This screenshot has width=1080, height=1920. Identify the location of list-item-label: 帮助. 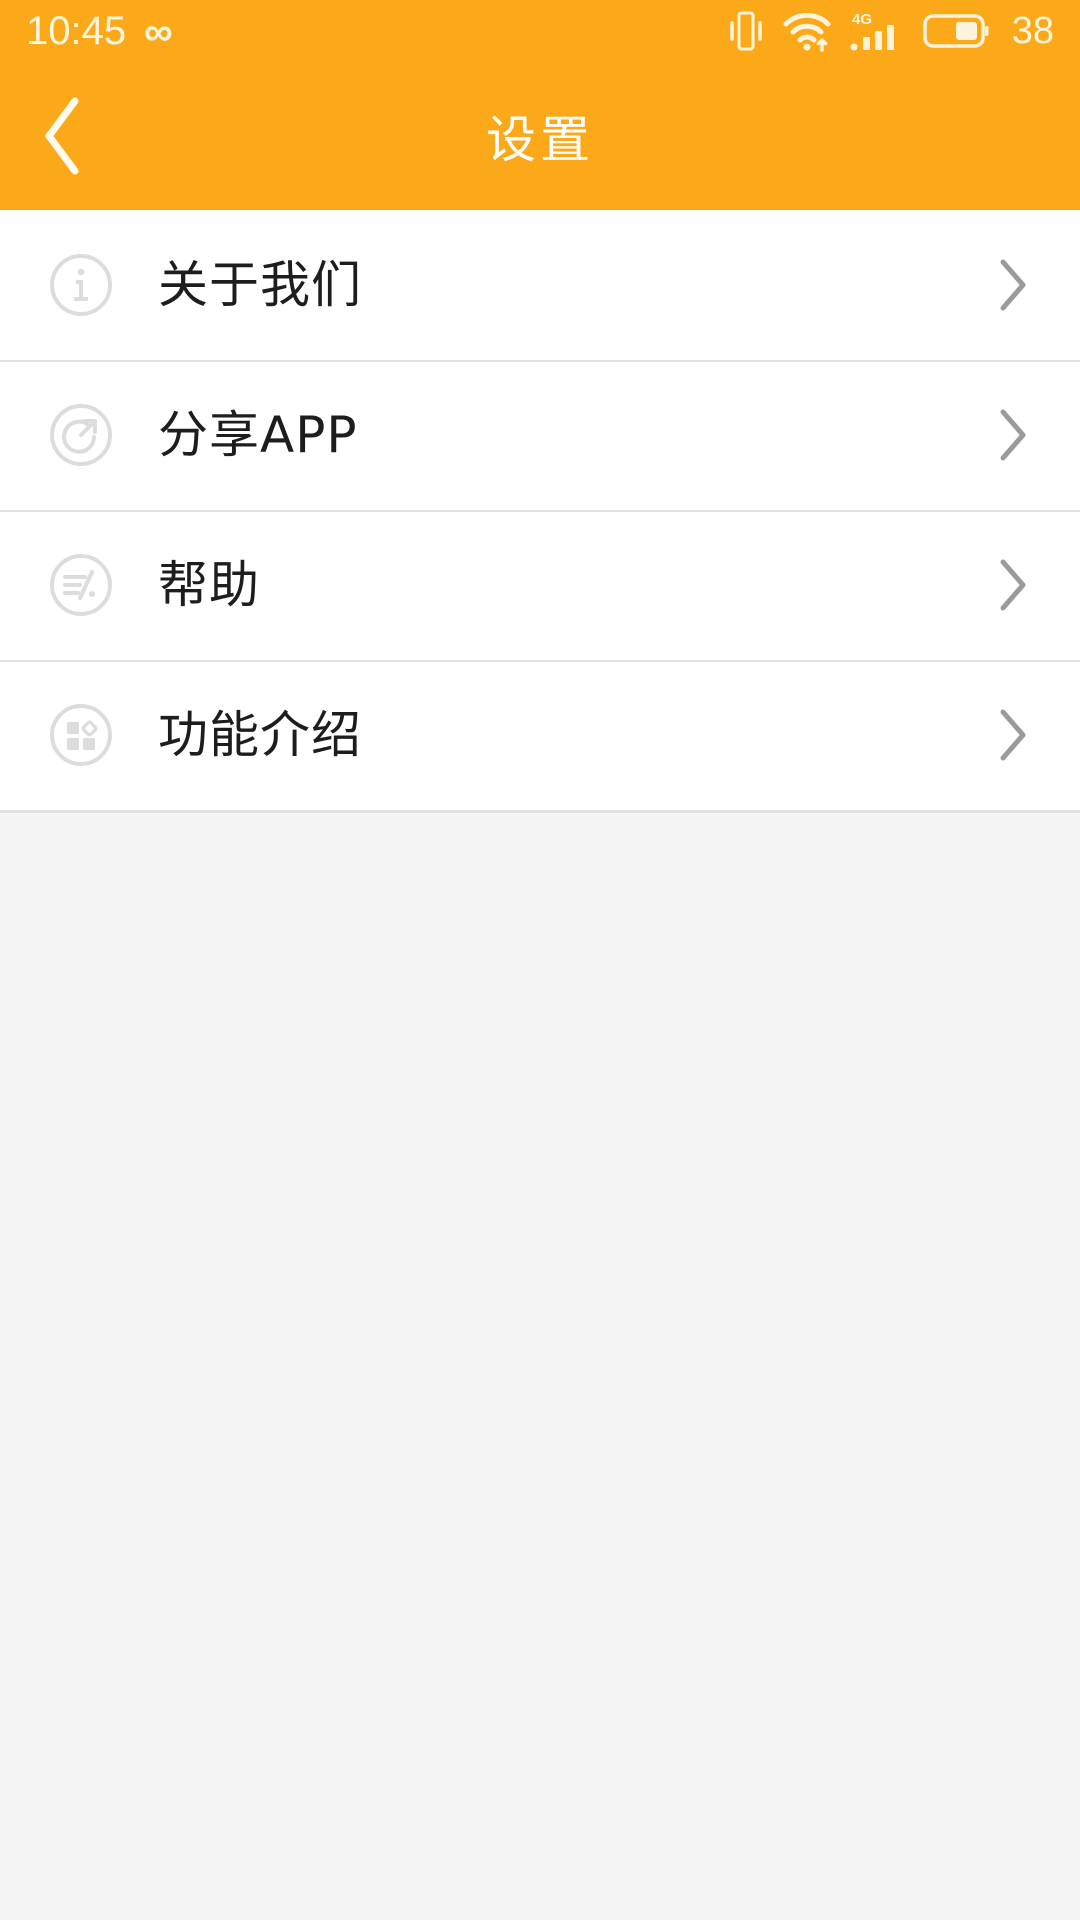
(209, 585).